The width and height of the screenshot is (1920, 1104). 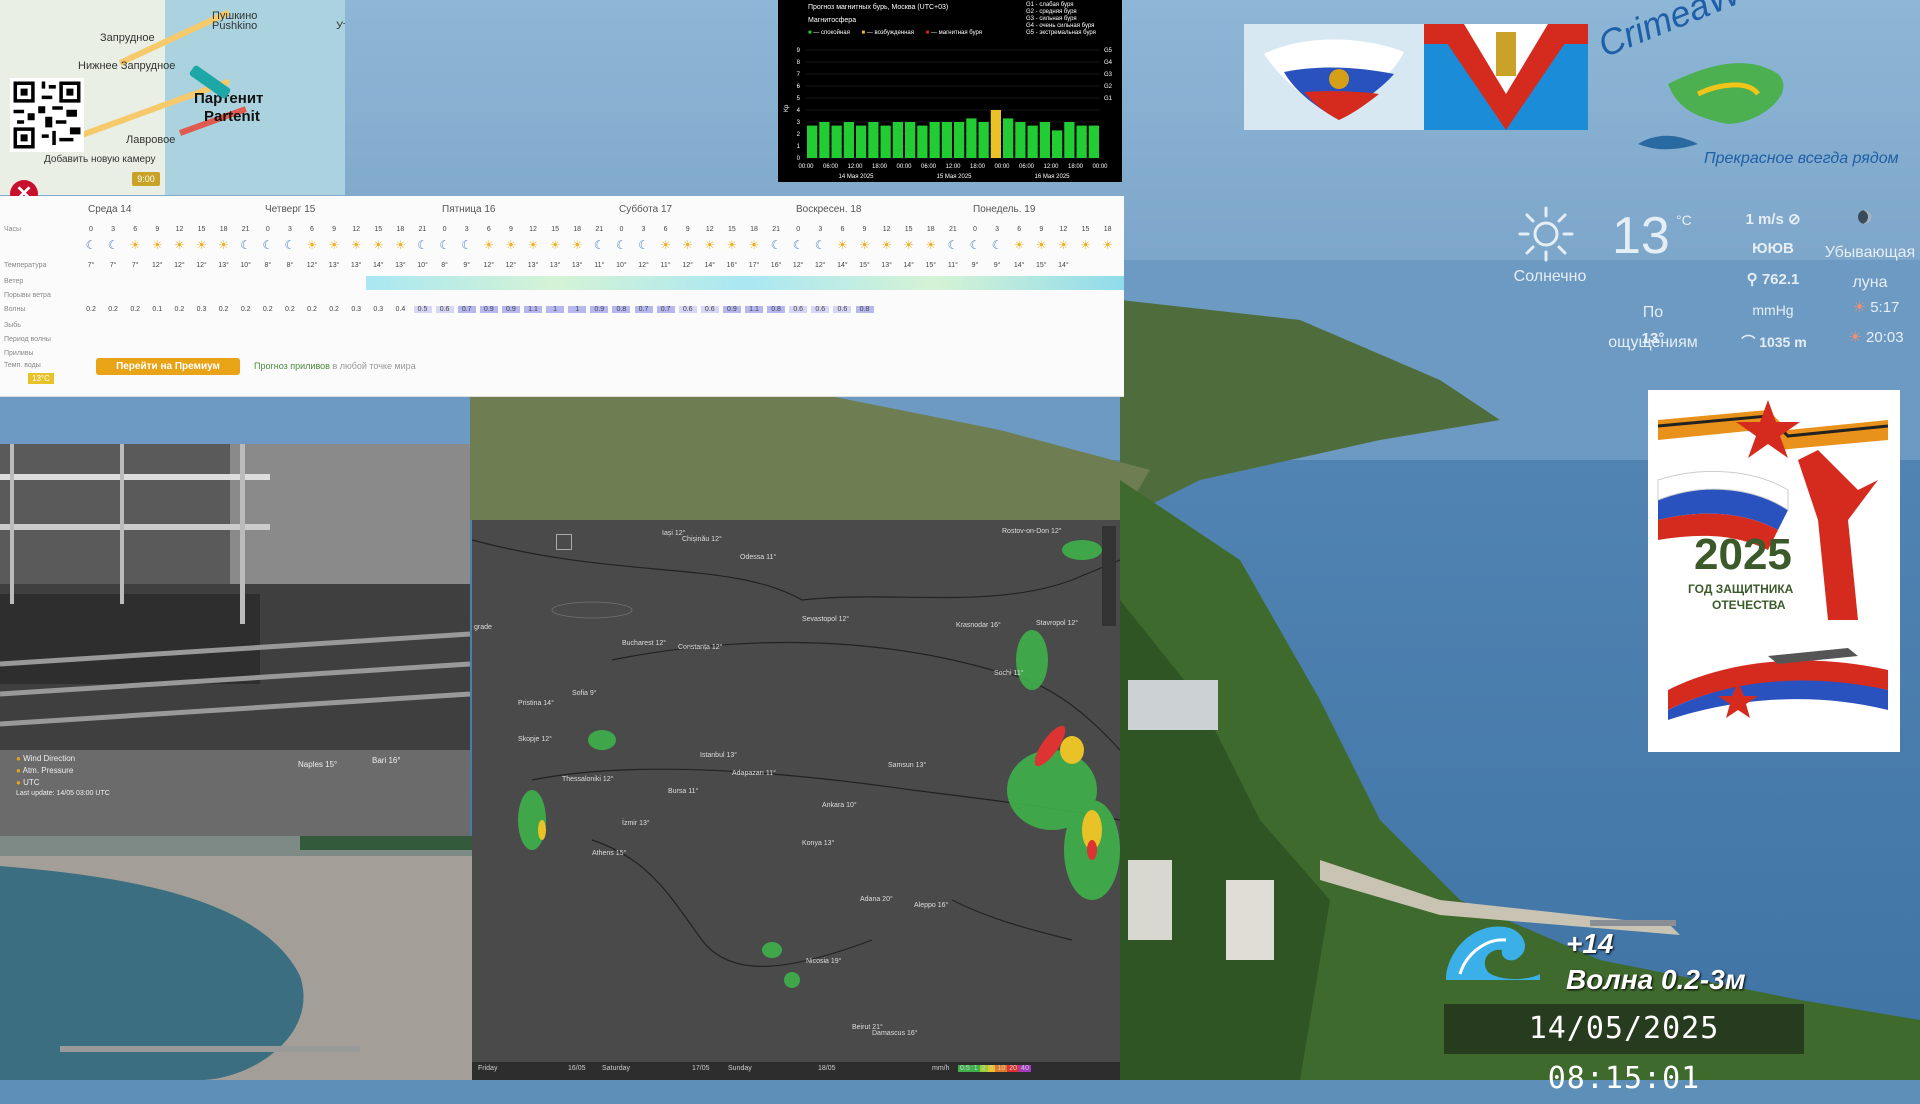 What do you see at coordinates (683, 791) in the screenshot?
I see `wm-city: Bursa 11°` at bounding box center [683, 791].